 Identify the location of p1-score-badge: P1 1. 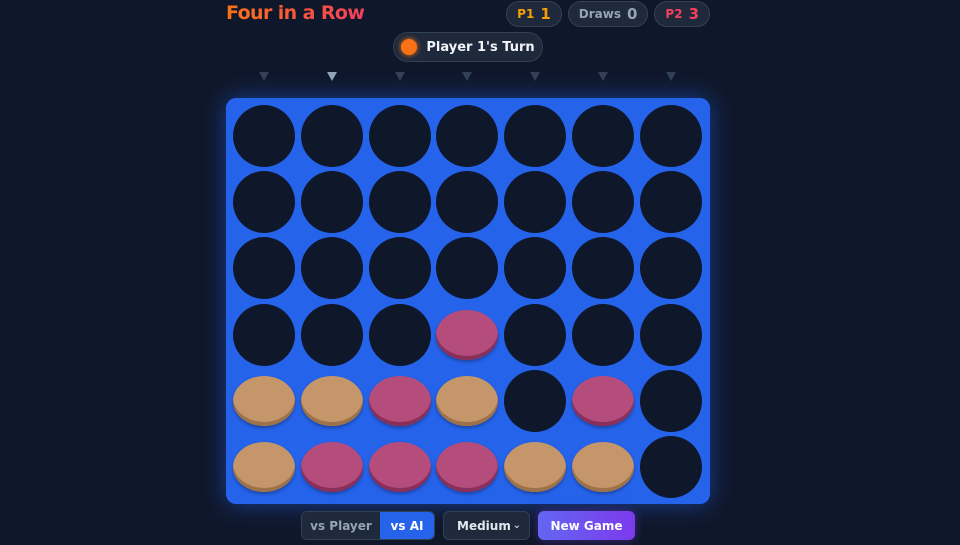
(534, 14).